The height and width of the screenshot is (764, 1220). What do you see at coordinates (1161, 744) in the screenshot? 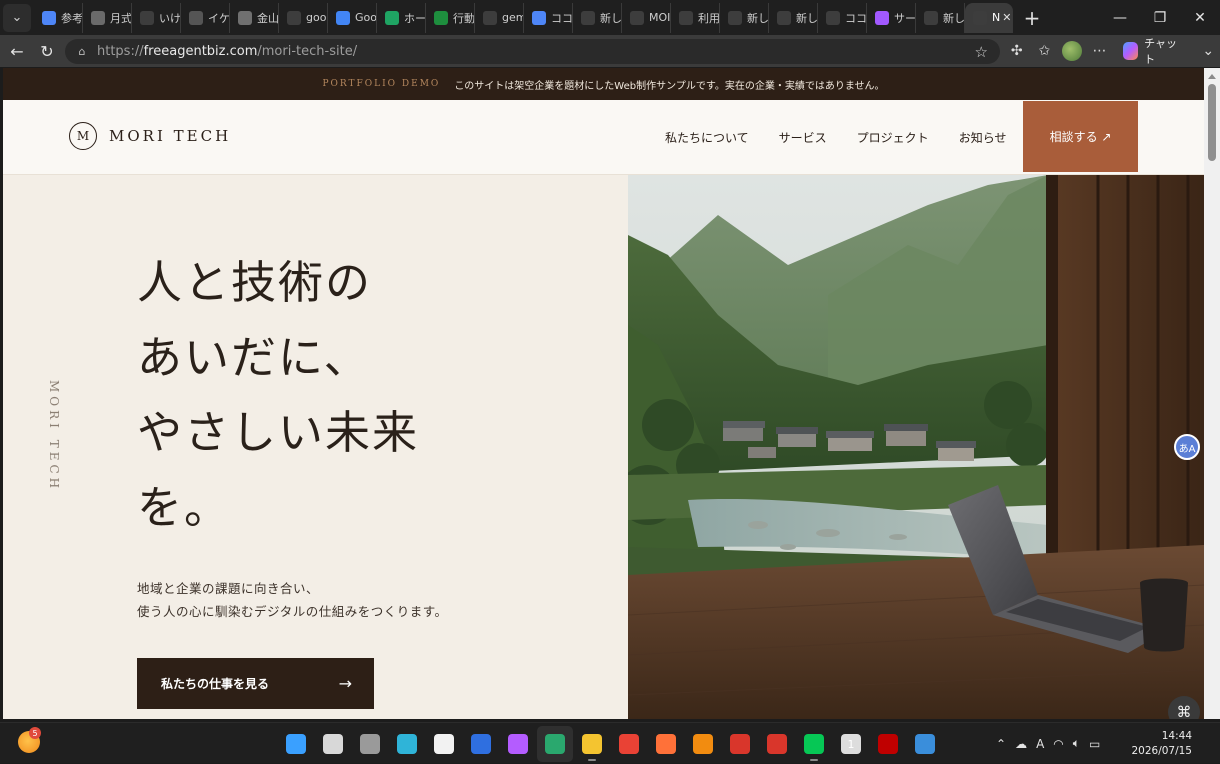
I see `taskbar-clock: 14:44 2026/07/15` at bounding box center [1161, 744].